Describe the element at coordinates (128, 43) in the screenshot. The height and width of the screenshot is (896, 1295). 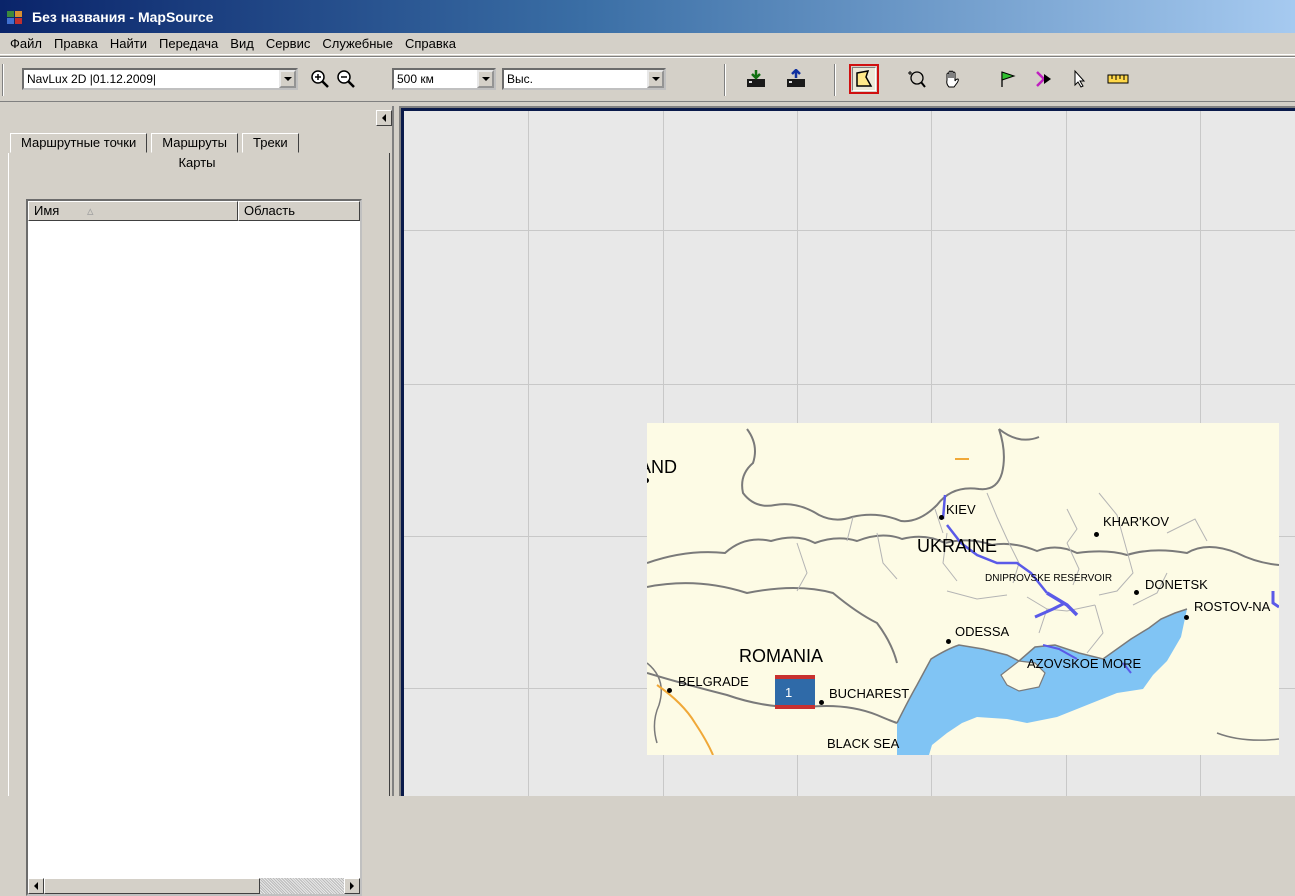
I see `menu-find: Найти` at that location.